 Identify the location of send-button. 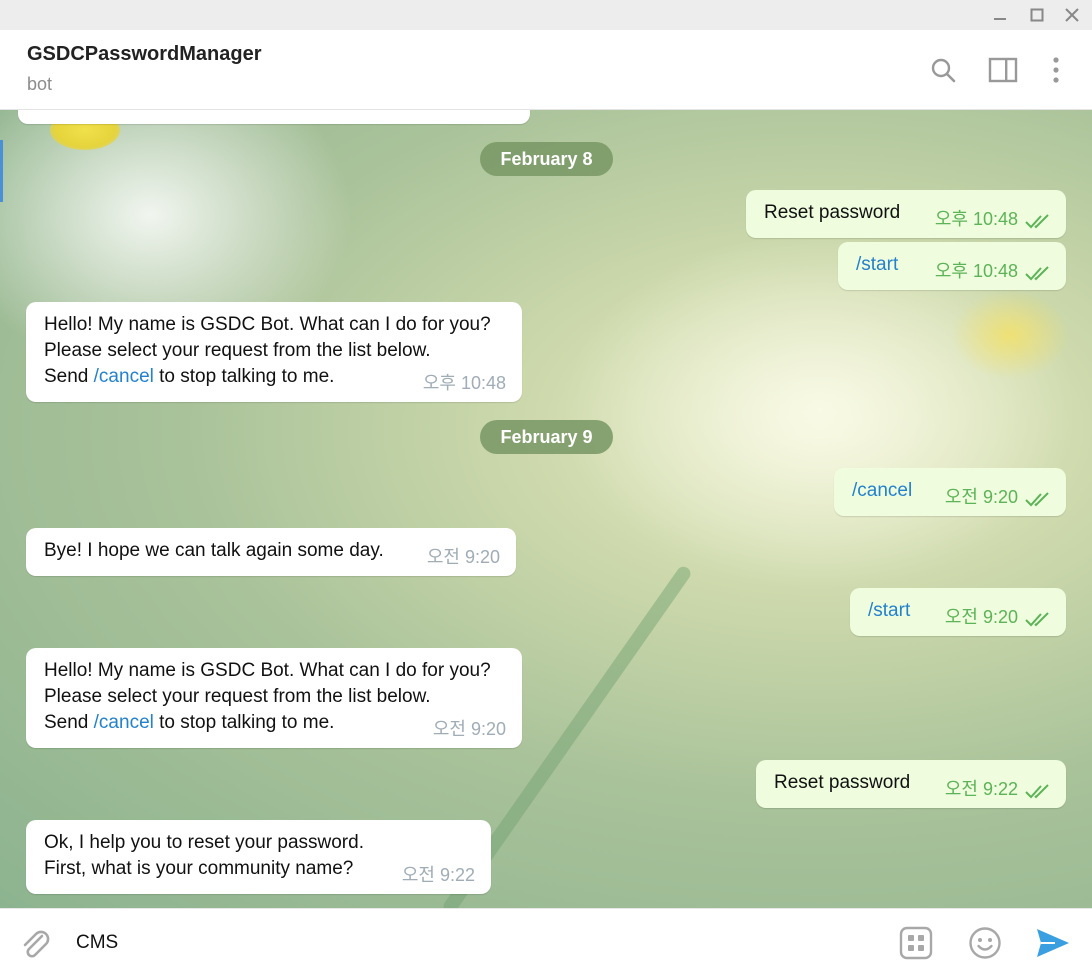
(1053, 943).